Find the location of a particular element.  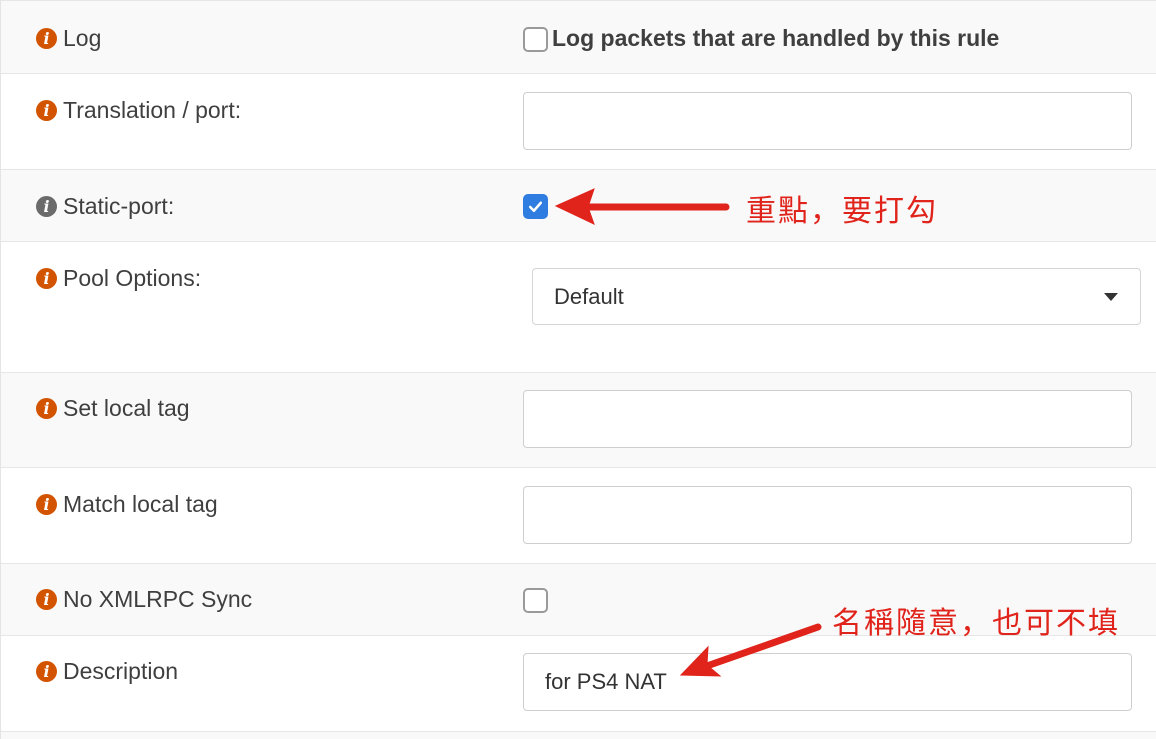

row-set-local-tag: i Set local tag is located at coordinates (578, 419).